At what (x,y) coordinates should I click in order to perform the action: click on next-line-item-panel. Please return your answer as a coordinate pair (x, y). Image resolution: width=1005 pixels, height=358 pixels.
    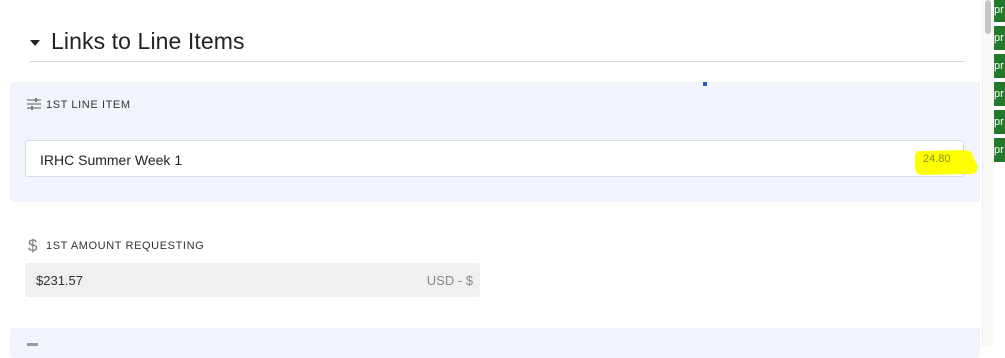
    Looking at the image, I should click on (495, 343).